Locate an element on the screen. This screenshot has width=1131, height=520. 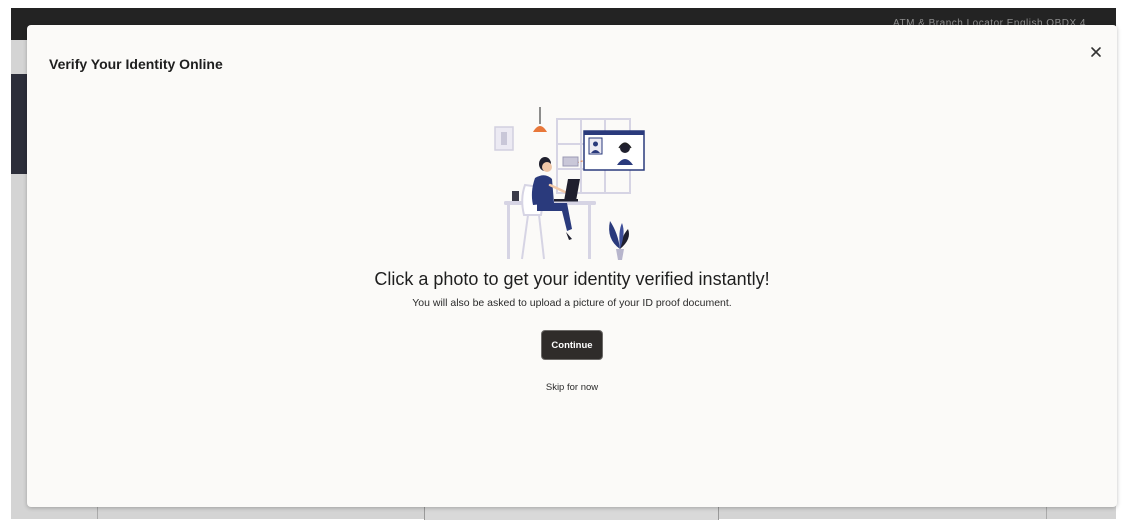
continue-button: Continue is located at coordinates (572, 345).